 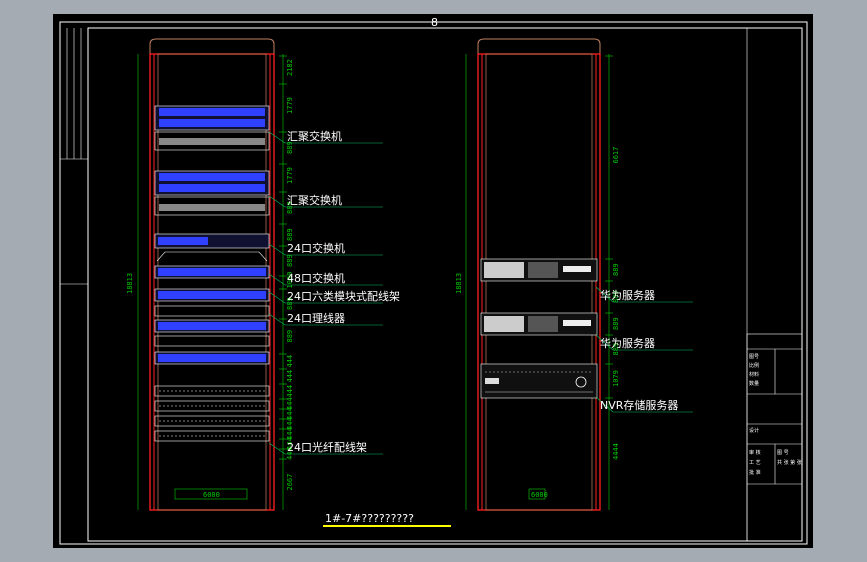 What do you see at coordinates (212, 326) in the screenshot?
I see `patch-panels` at bounding box center [212, 326].